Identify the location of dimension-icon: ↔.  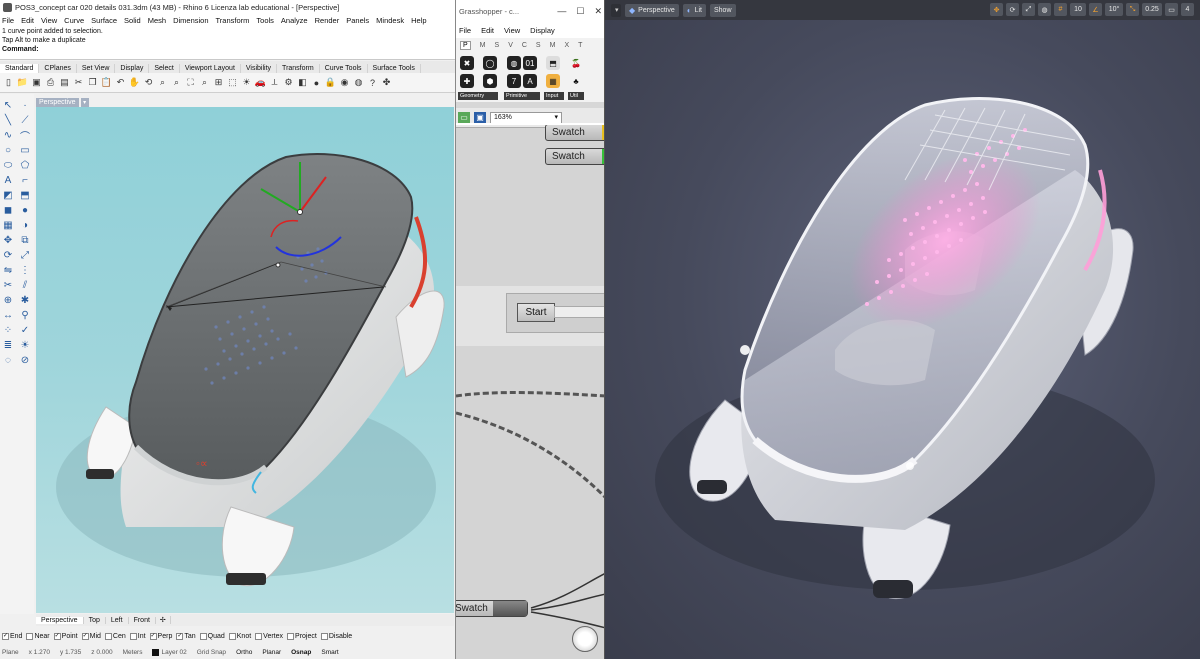
(8, 315).